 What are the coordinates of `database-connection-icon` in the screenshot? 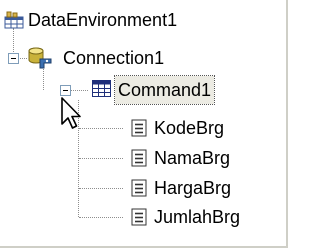 It's located at (40, 60).